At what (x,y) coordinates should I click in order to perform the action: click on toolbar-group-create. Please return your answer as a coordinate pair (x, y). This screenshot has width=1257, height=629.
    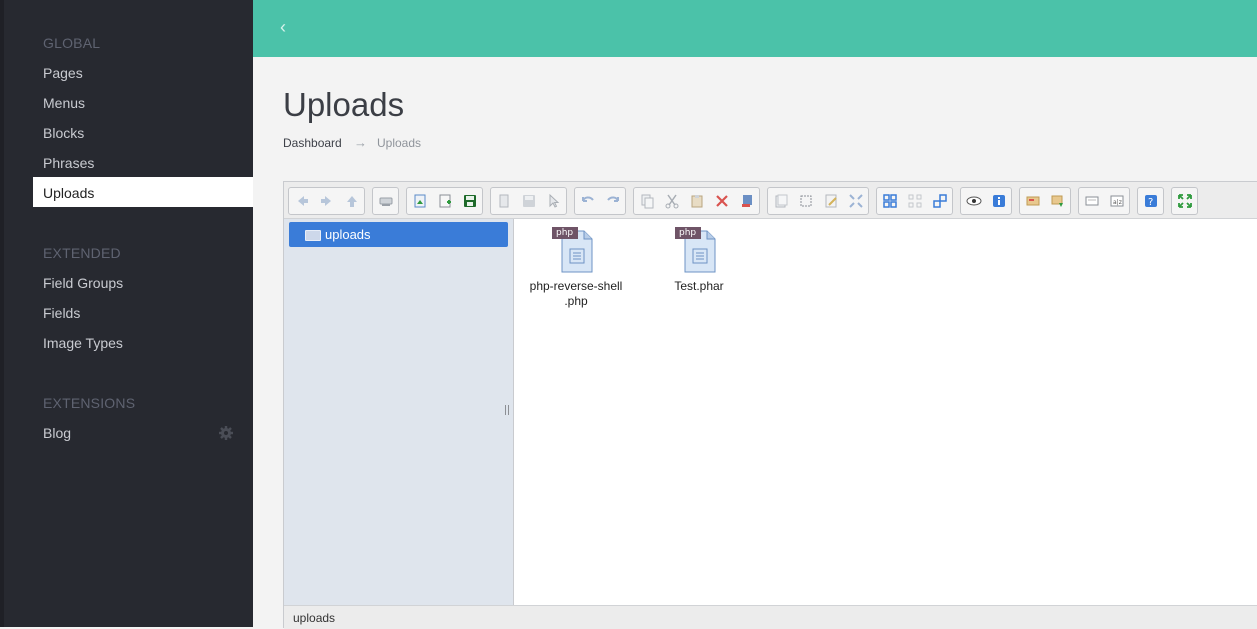
    Looking at the image, I should click on (444, 201).